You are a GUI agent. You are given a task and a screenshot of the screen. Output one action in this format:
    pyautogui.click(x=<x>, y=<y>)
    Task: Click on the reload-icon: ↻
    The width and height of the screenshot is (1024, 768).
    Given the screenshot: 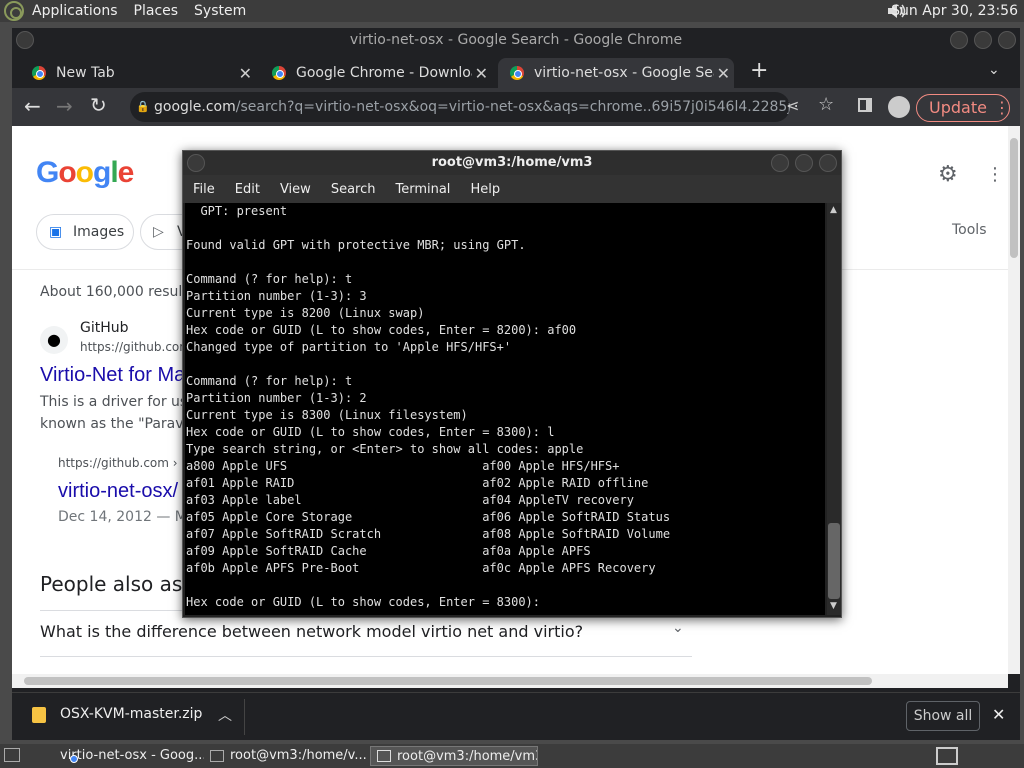 What is the action you would take?
    pyautogui.click(x=98, y=105)
    